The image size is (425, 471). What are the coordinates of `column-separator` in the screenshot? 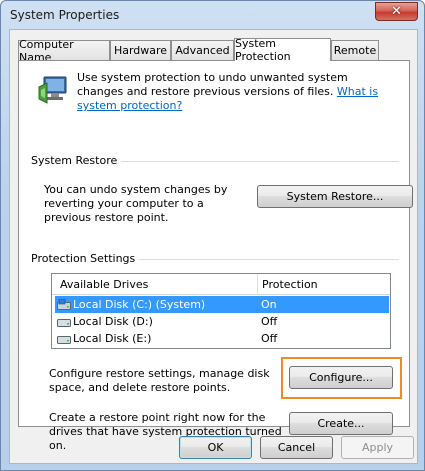 It's located at (257, 284).